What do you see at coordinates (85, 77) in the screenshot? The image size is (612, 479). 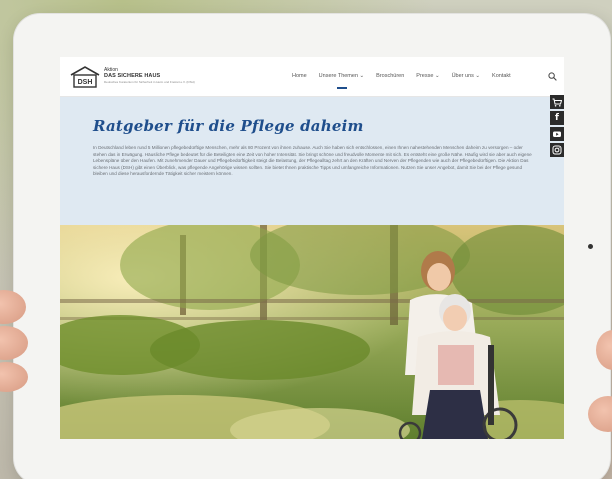 I see `dsh-logo-icon: DSH` at bounding box center [85, 77].